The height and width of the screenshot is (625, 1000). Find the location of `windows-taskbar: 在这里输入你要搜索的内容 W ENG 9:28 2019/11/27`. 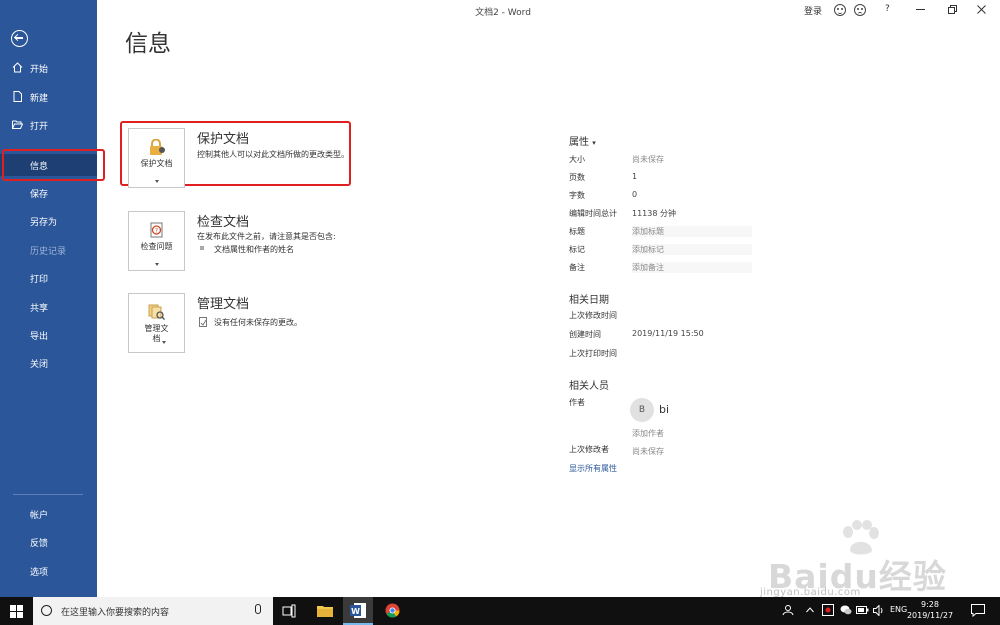

windows-taskbar: 在这里输入你要搜索的内容 W ENG 9:28 2019/11/27 is located at coordinates (500, 611).